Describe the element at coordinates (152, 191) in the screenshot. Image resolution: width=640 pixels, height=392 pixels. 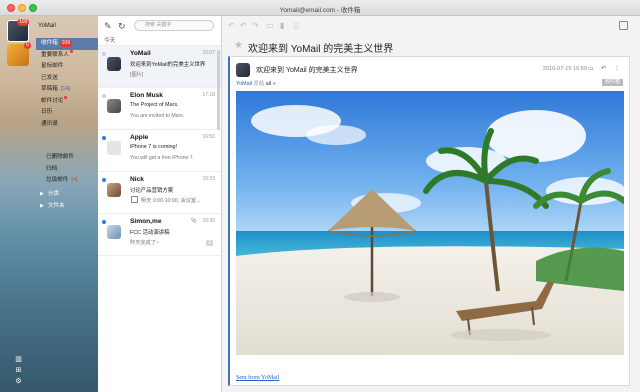
I see `message-subject: 讨论产品营销方案` at that location.